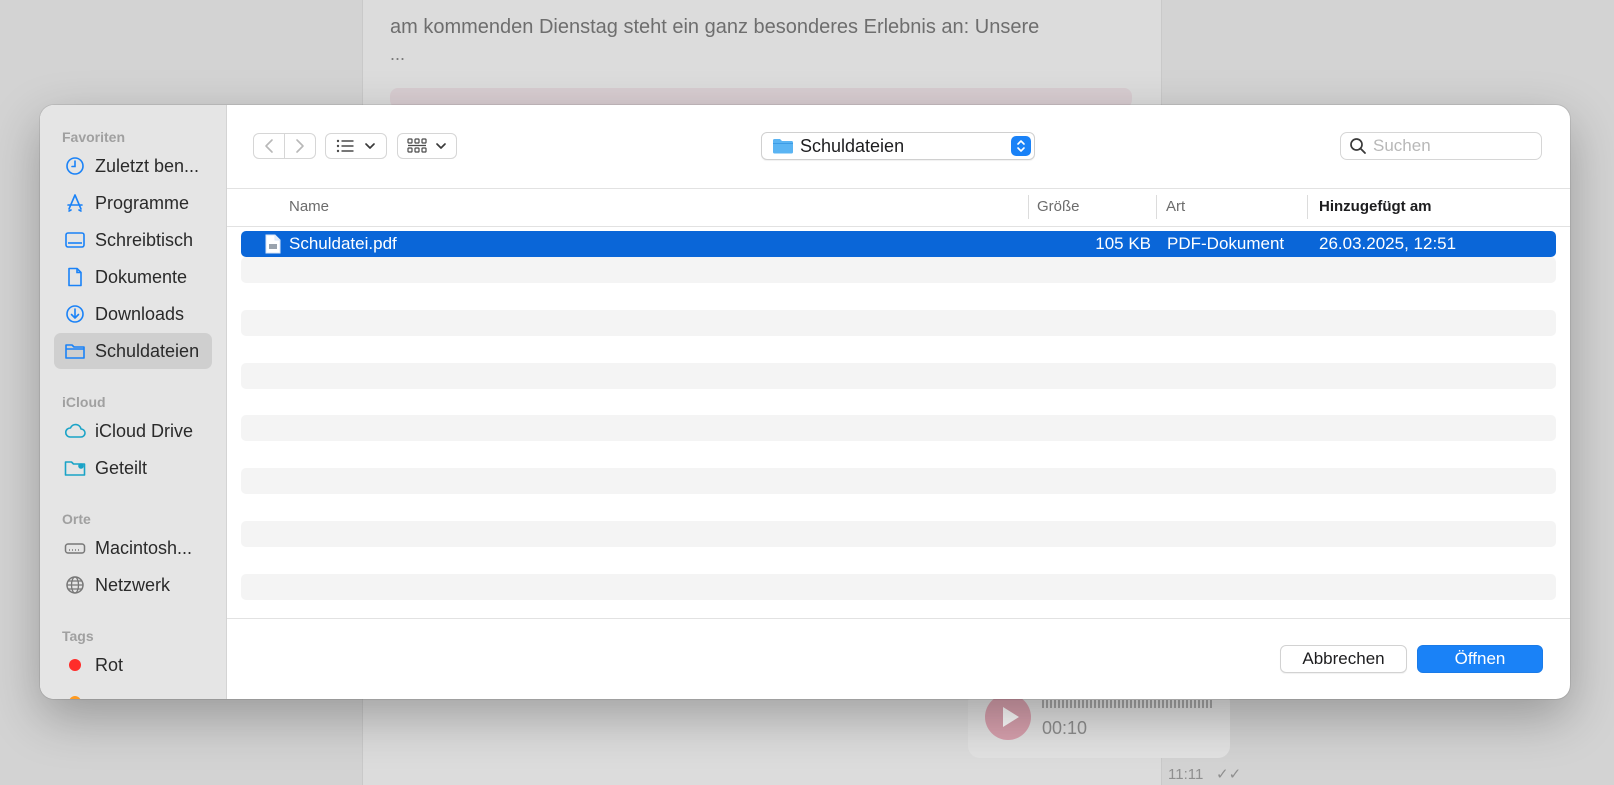  I want to click on sidebar-item-label: Geteilt, so click(121, 467).